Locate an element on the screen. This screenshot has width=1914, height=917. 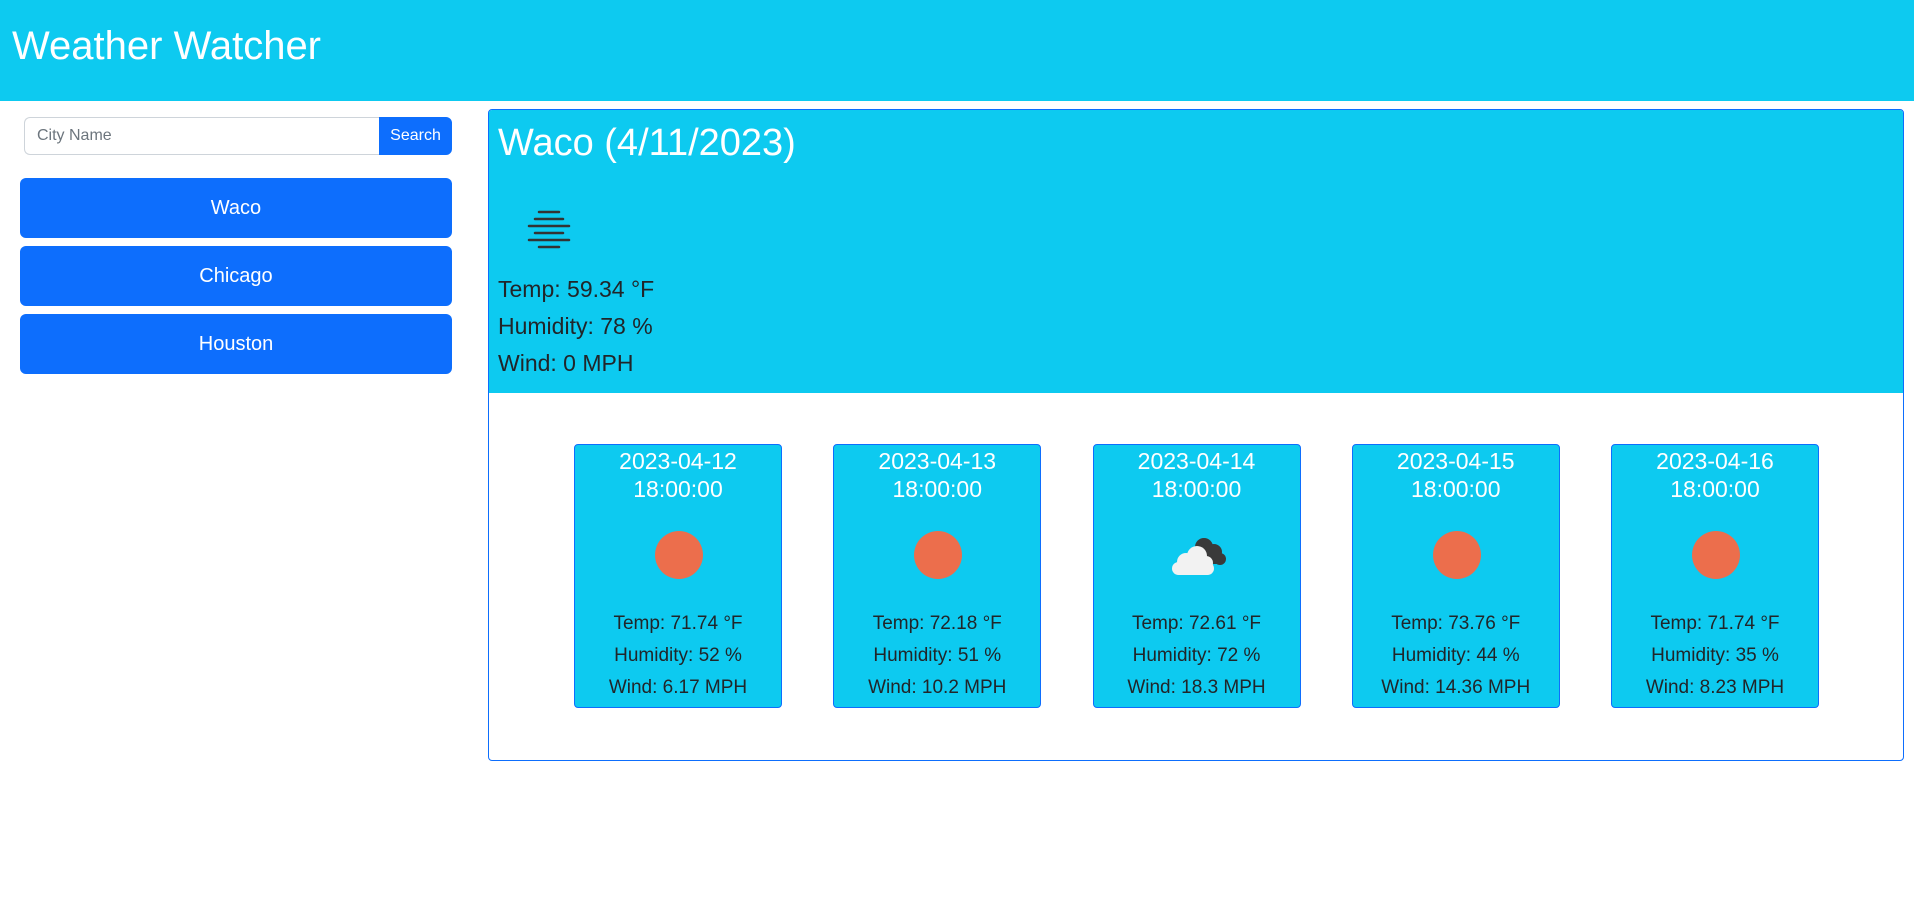
current-humidity: Humidity: 78 % is located at coordinates (575, 326).